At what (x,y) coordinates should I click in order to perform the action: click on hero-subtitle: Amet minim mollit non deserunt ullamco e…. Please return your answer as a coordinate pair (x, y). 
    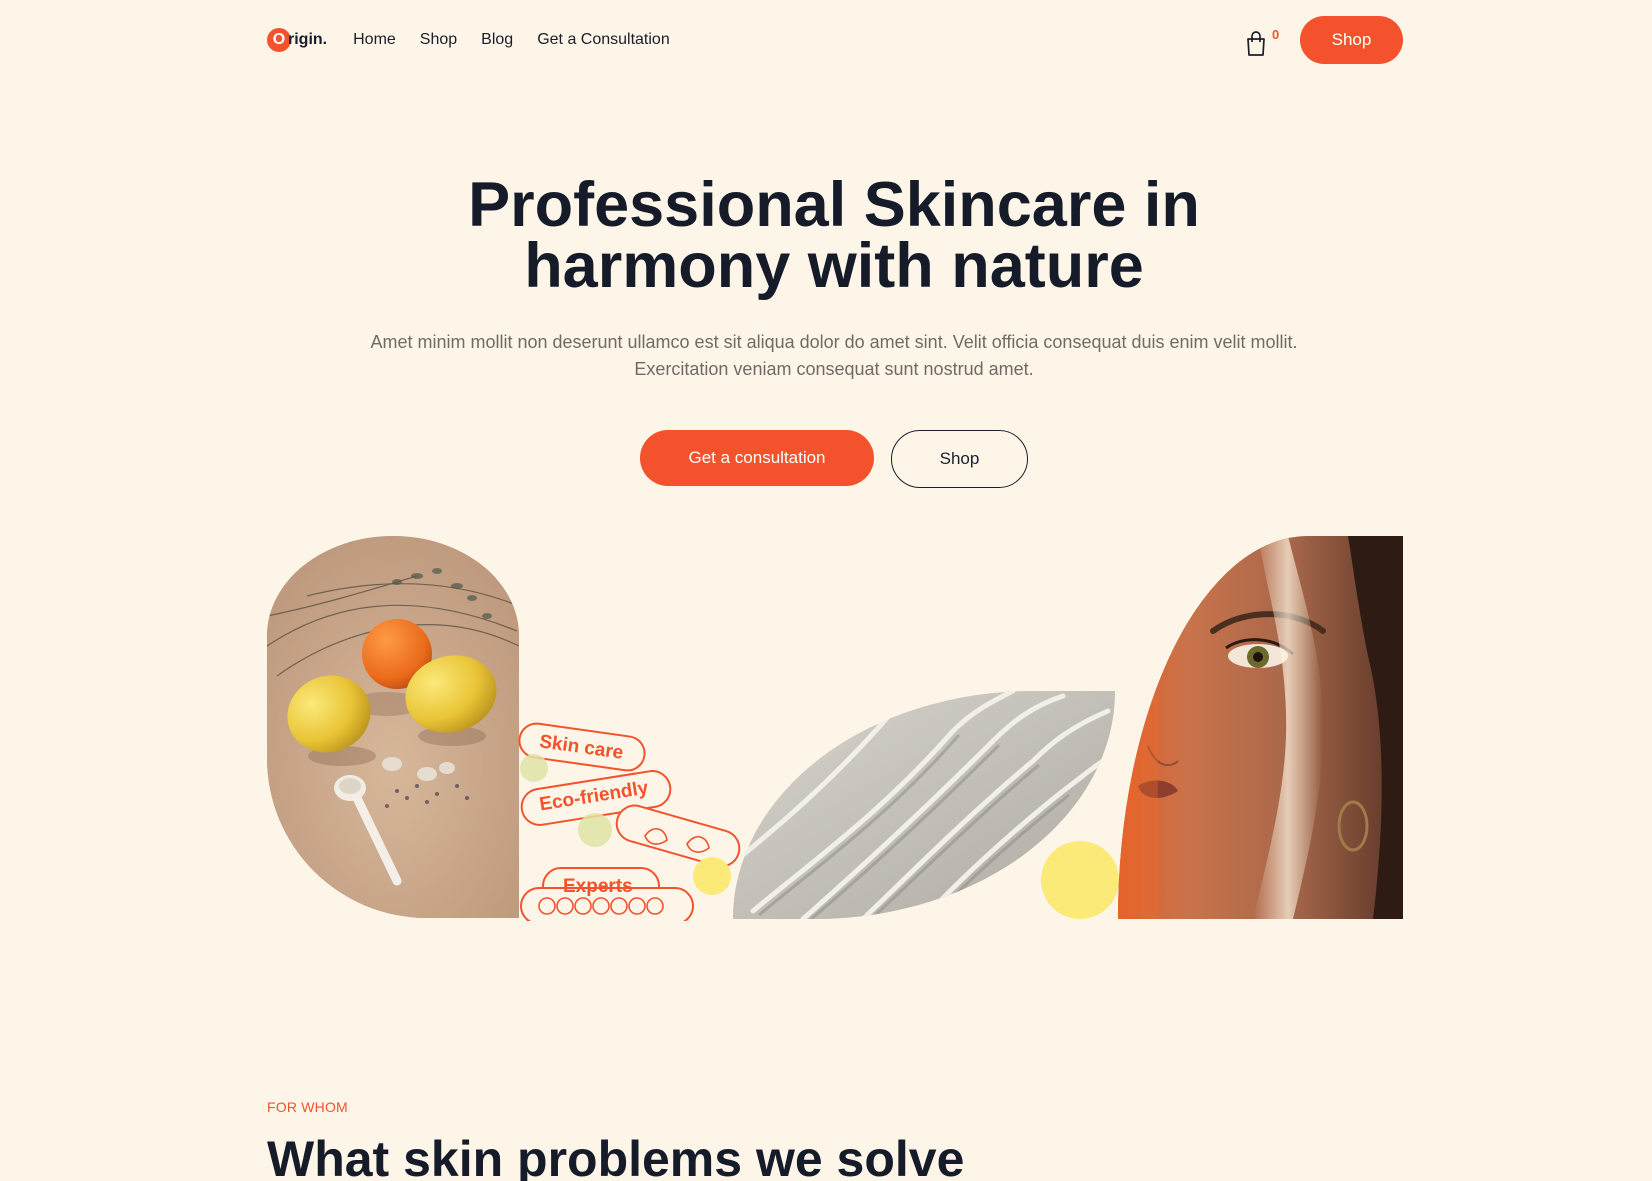
    Looking at the image, I should click on (834, 355).